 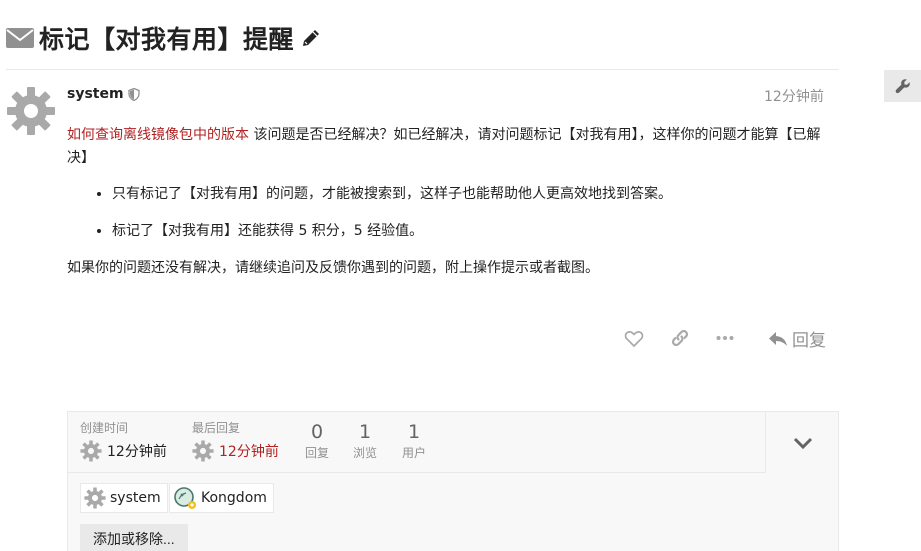 I want to click on participant-chip: system, so click(x=124, y=498).